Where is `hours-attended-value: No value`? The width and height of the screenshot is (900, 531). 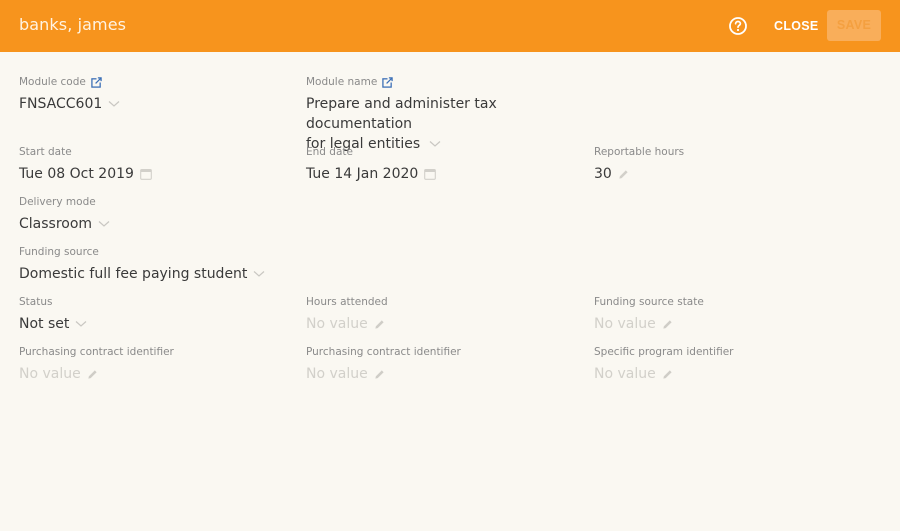
hours-attended-value: No value is located at coordinates (337, 324).